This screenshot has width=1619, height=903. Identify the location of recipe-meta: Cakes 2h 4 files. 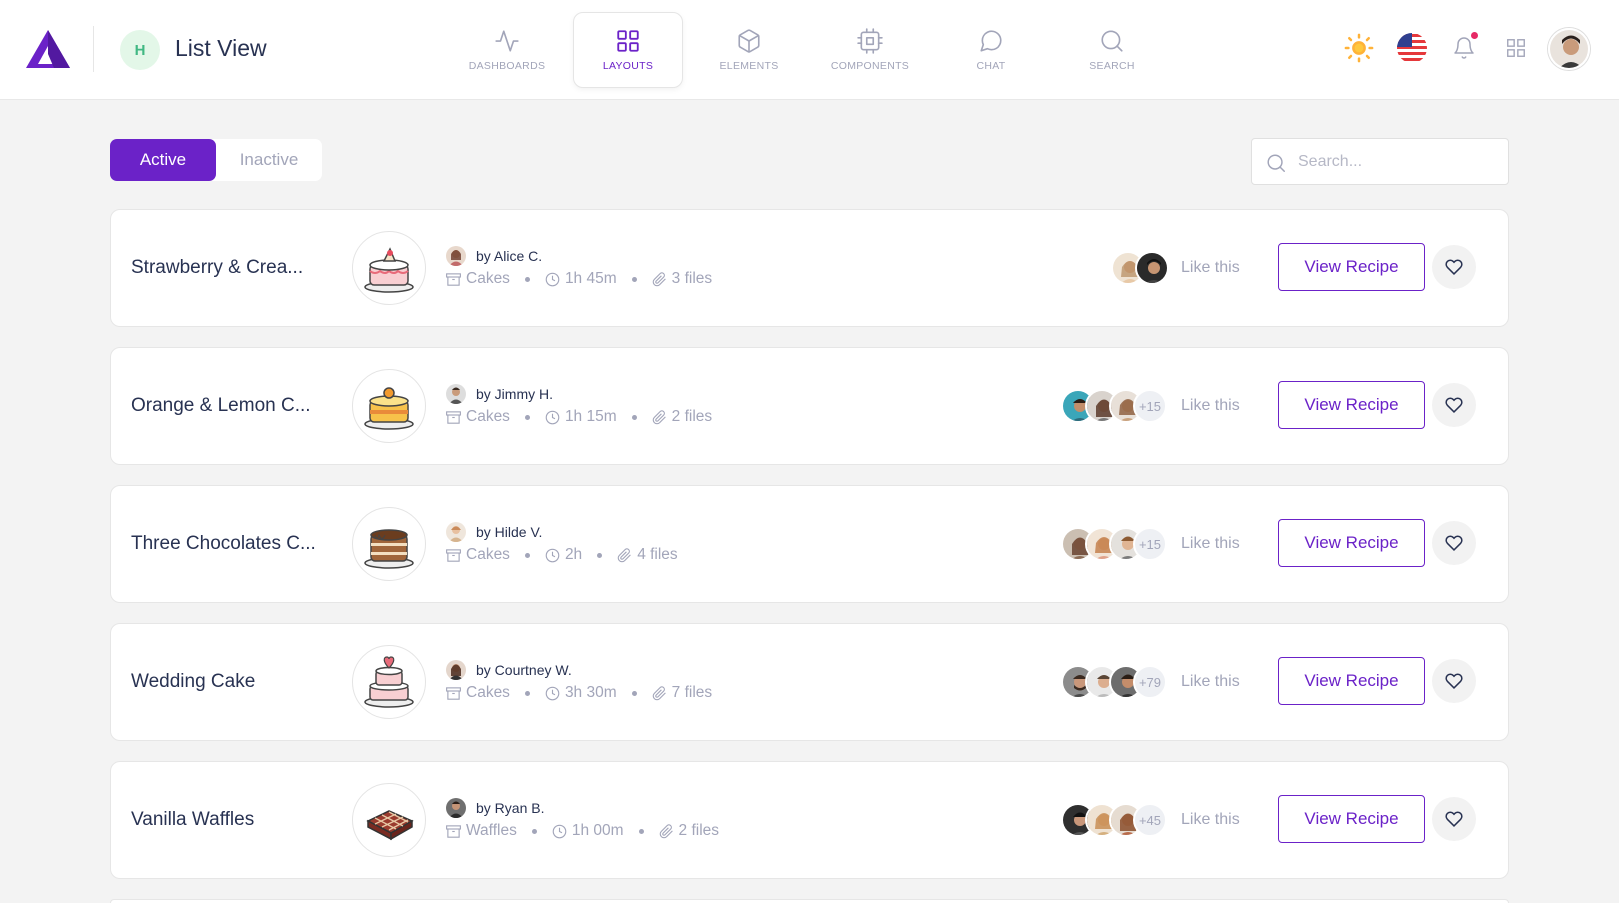
(562, 555).